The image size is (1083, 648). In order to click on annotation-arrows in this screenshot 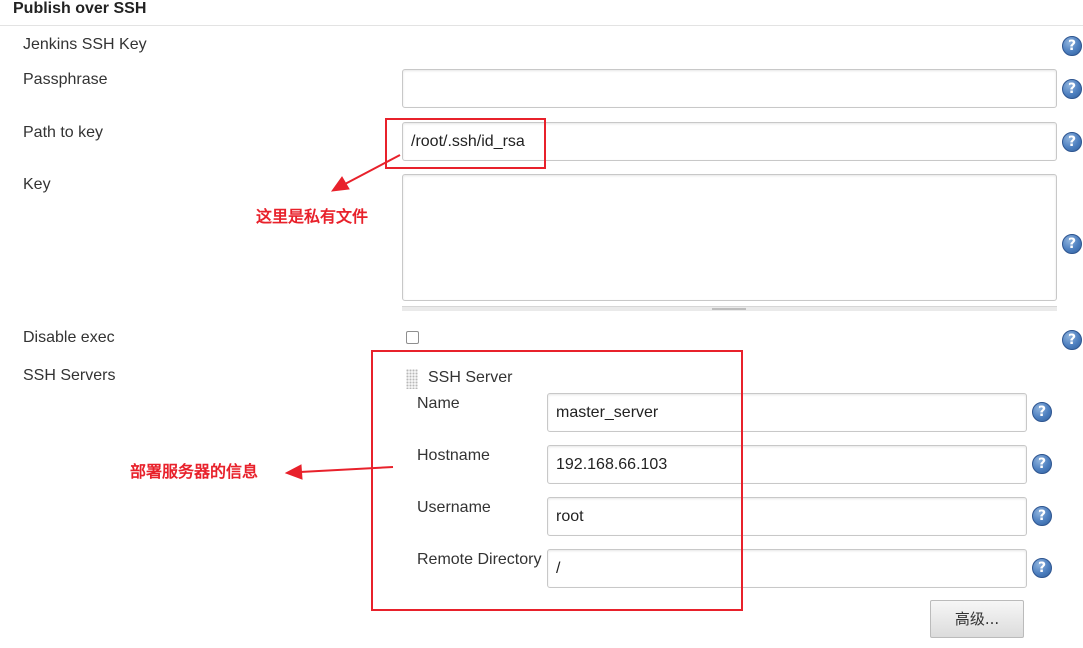, I will do `click(342, 317)`.